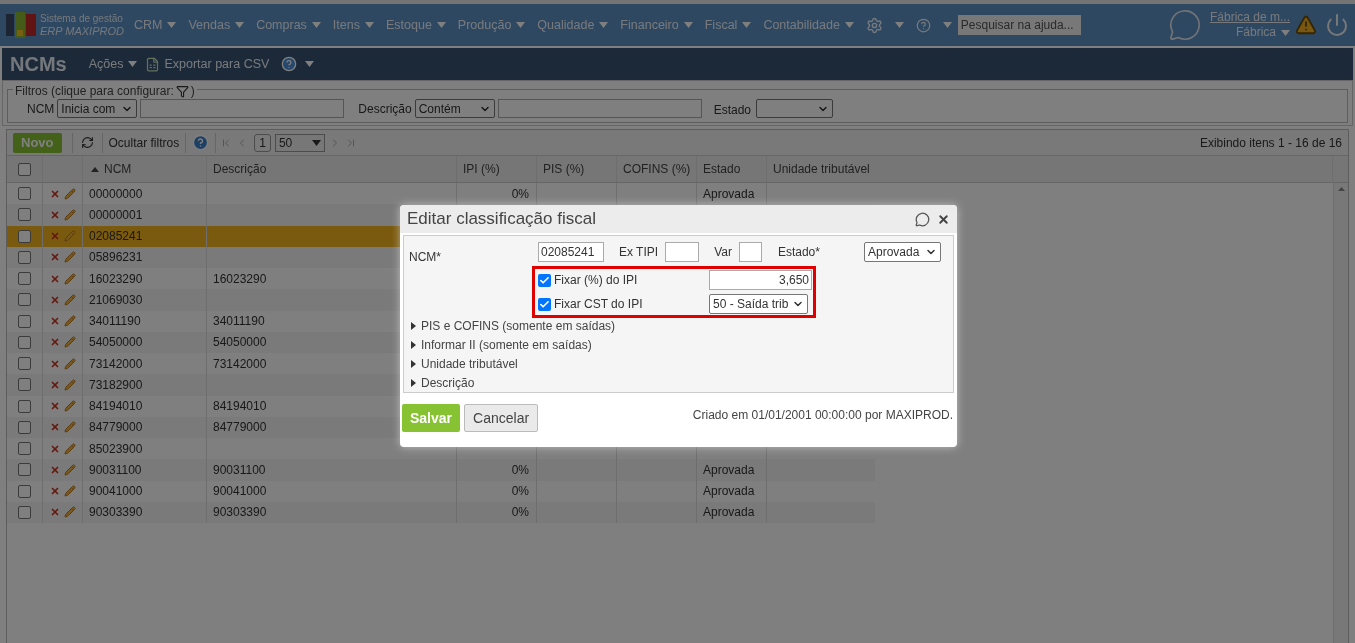 This screenshot has width=1355, height=643. What do you see at coordinates (571, 252) in the screenshot?
I see `ncm-field: 02085241` at bounding box center [571, 252].